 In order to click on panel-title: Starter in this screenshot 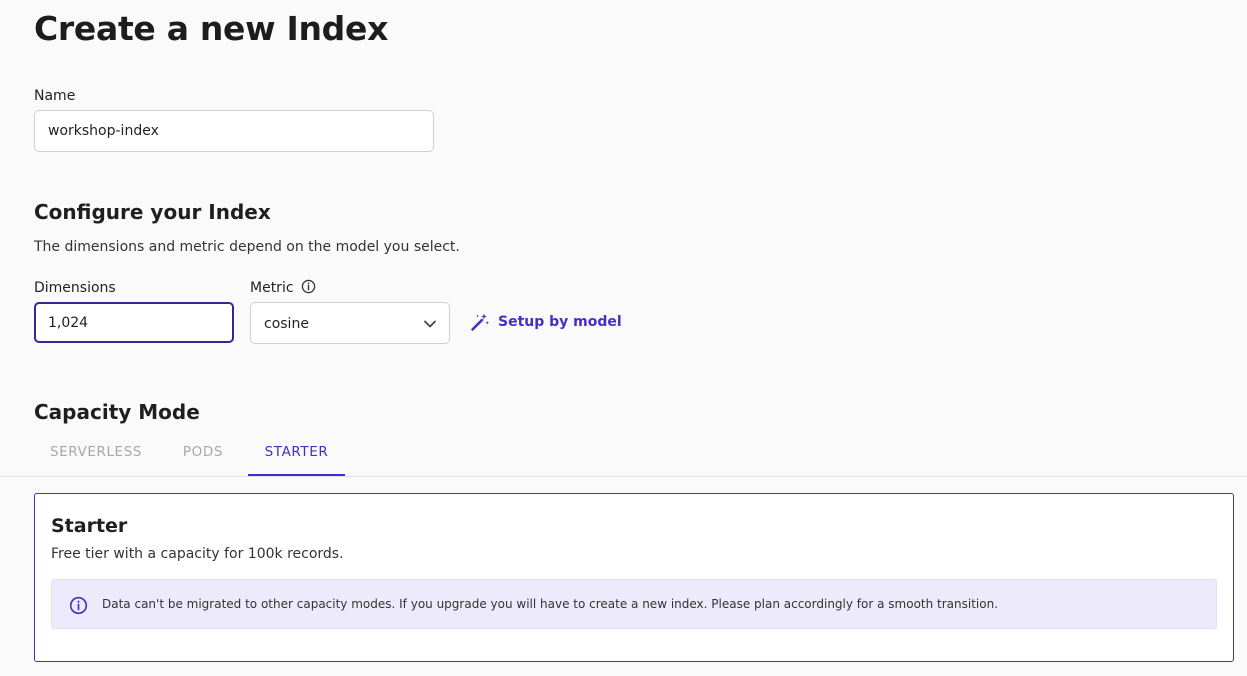, I will do `click(89, 526)`.